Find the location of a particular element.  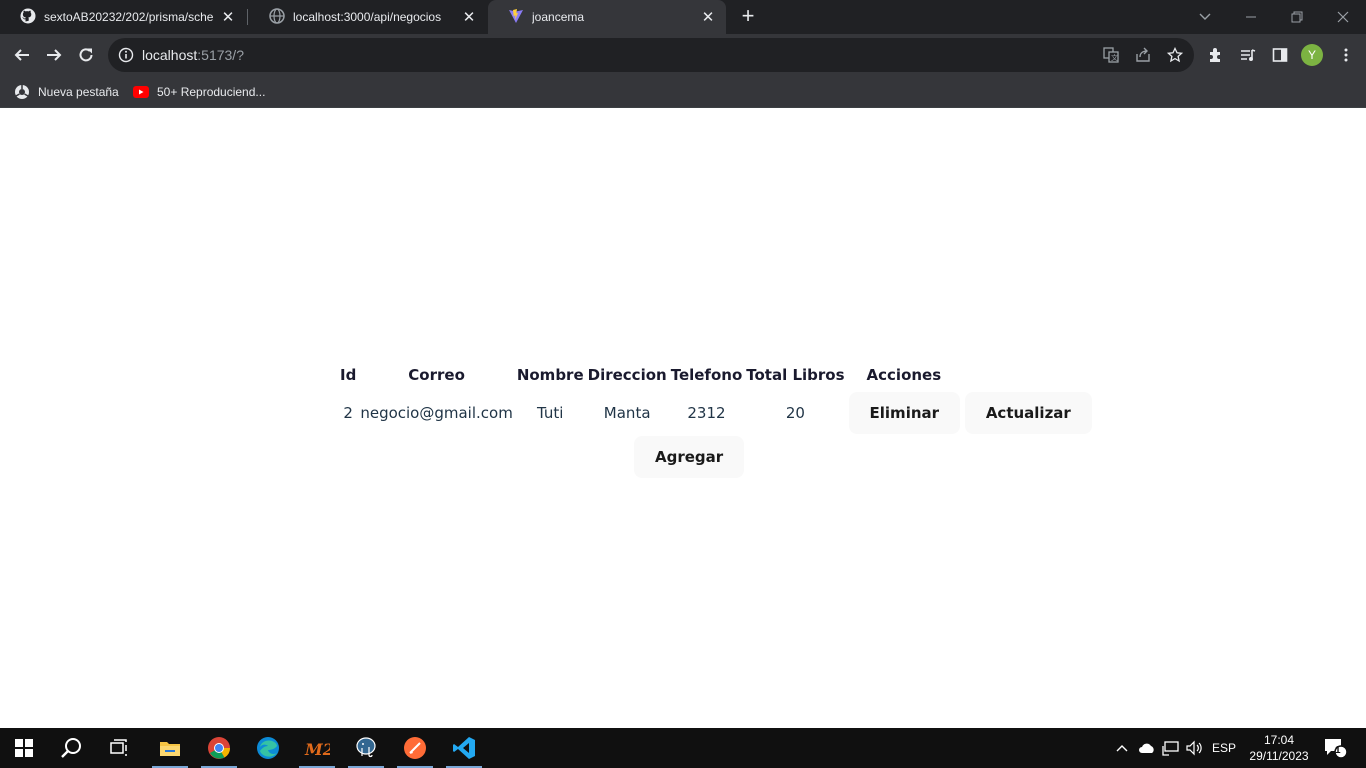

windows-start-icon is located at coordinates (24, 748).